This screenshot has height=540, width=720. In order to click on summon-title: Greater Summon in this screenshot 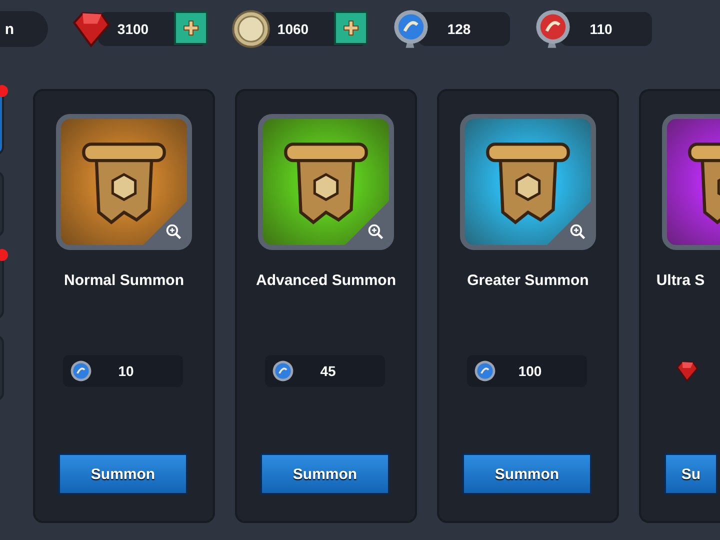, I will do `click(528, 280)`.